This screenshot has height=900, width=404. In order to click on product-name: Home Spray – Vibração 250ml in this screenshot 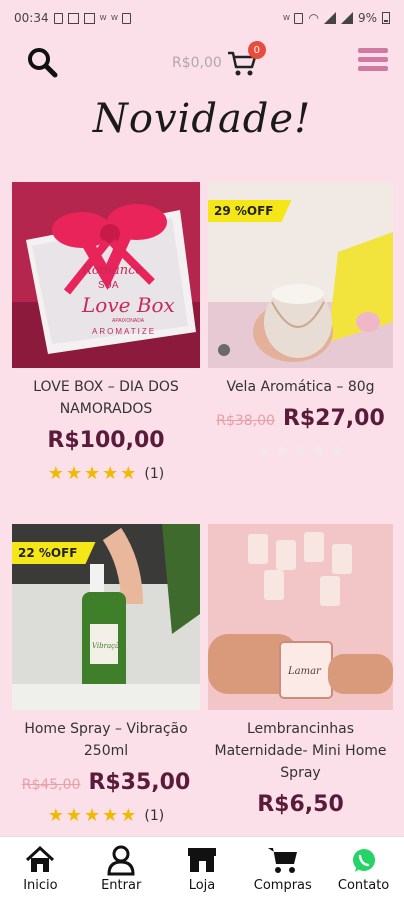, I will do `click(106, 740)`.